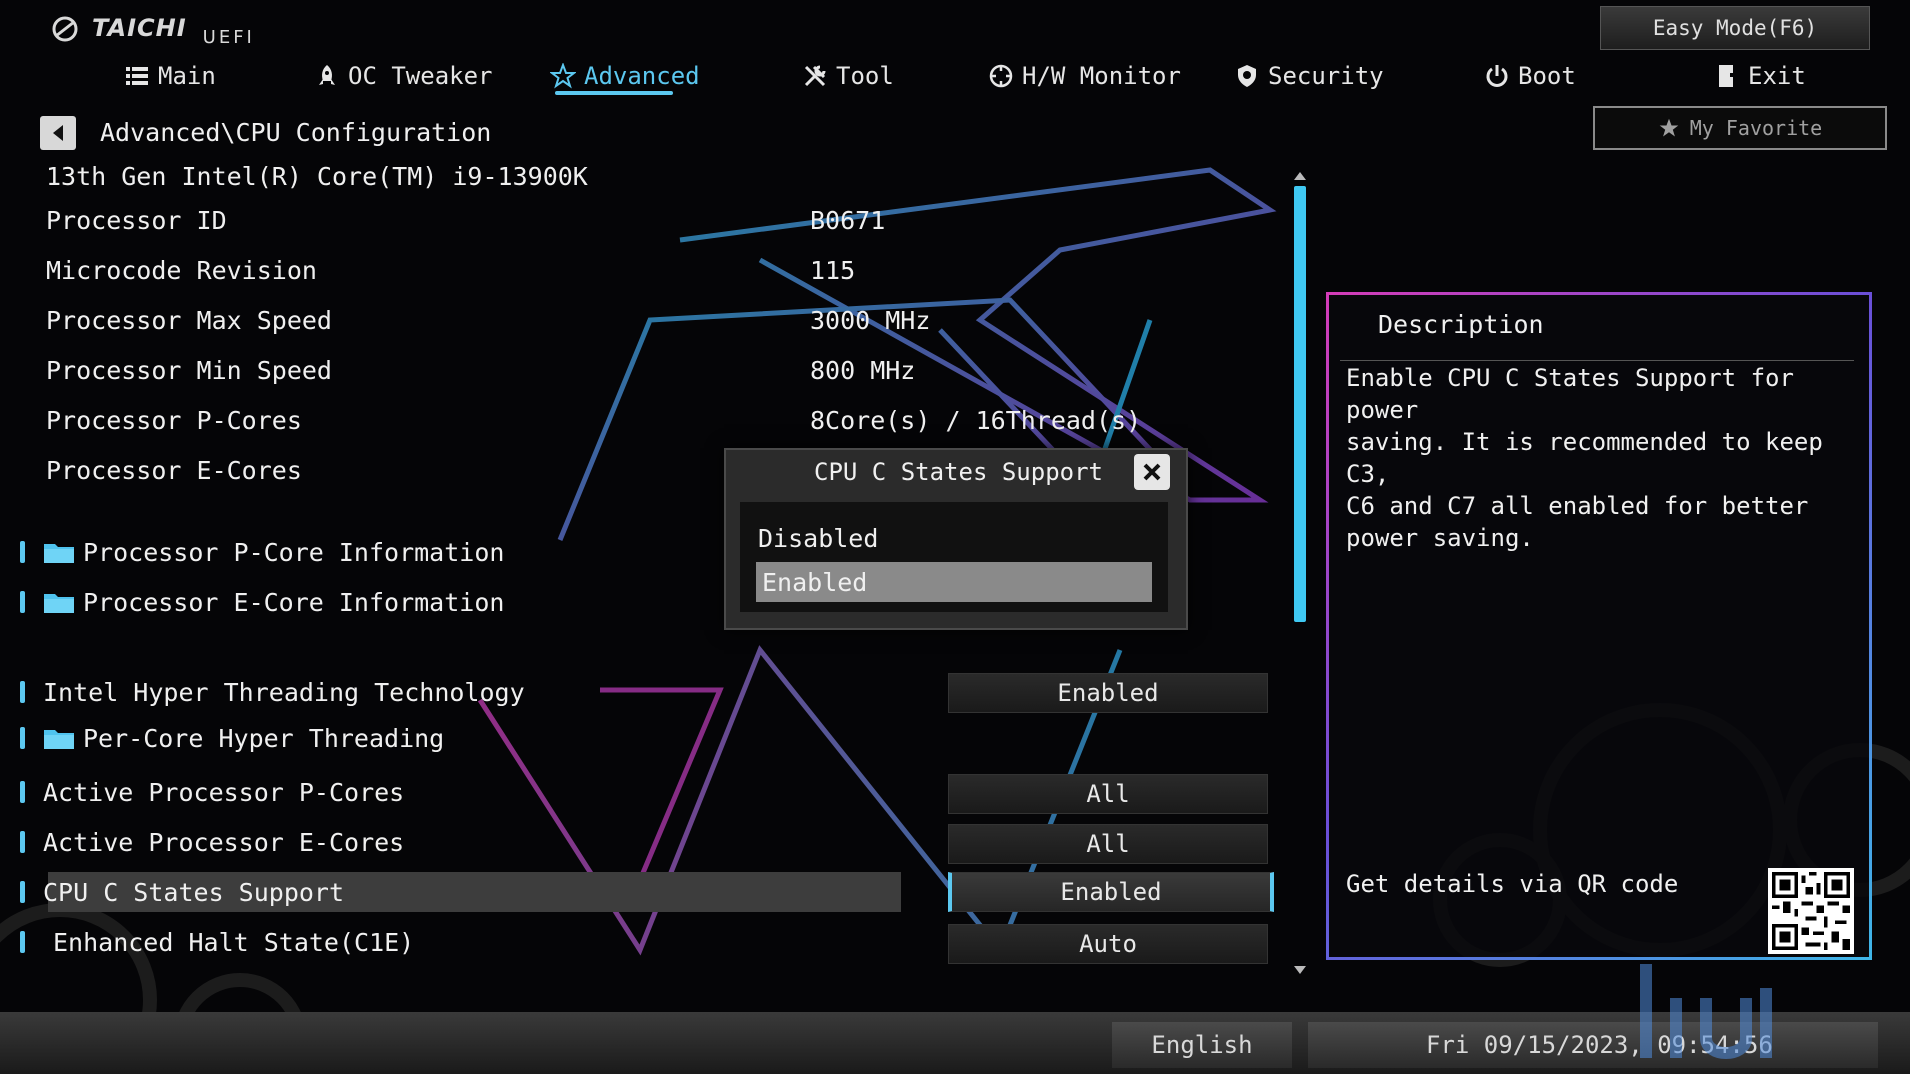 This screenshot has height=1074, width=1910. Describe the element at coordinates (833, 270) in the screenshot. I see `info-value: 115` at that location.